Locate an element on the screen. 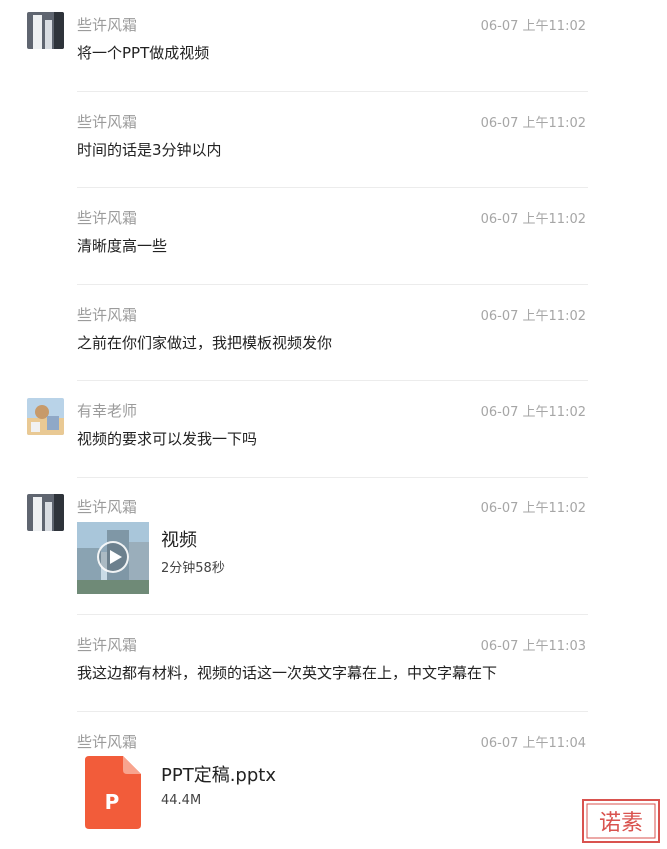 The height and width of the screenshot is (849, 667). message-text: 清晰度高一些 is located at coordinates (122, 245).